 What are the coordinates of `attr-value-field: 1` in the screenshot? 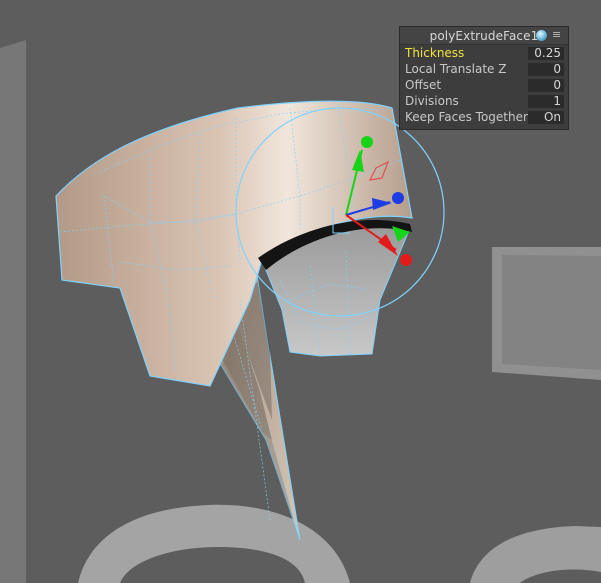 It's located at (546, 101).